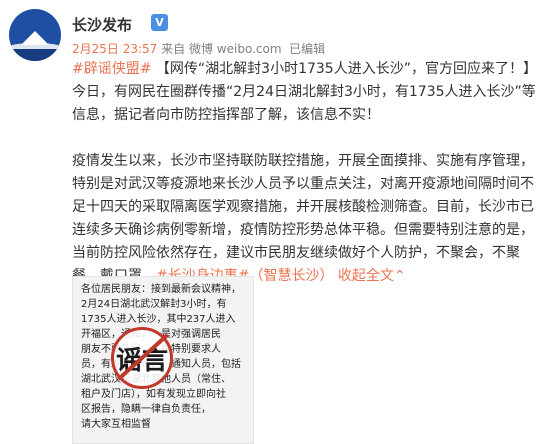 This screenshot has height=444, width=550. I want to click on post-from-label: 来自, so click(173, 49).